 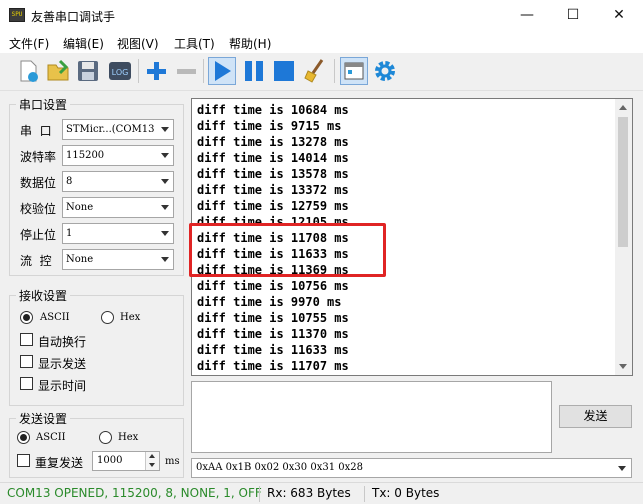 What do you see at coordinates (354, 71) in the screenshot?
I see `layout-icon` at bounding box center [354, 71].